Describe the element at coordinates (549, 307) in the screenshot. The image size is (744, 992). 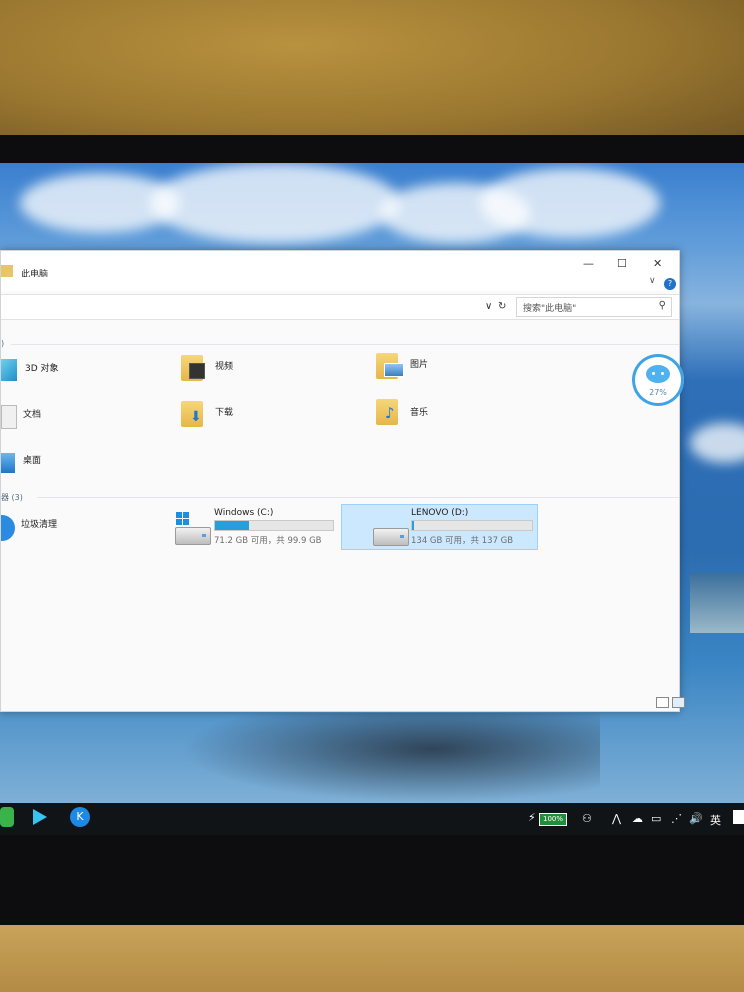
I see `search-input: 搜索"此电脑"` at that location.